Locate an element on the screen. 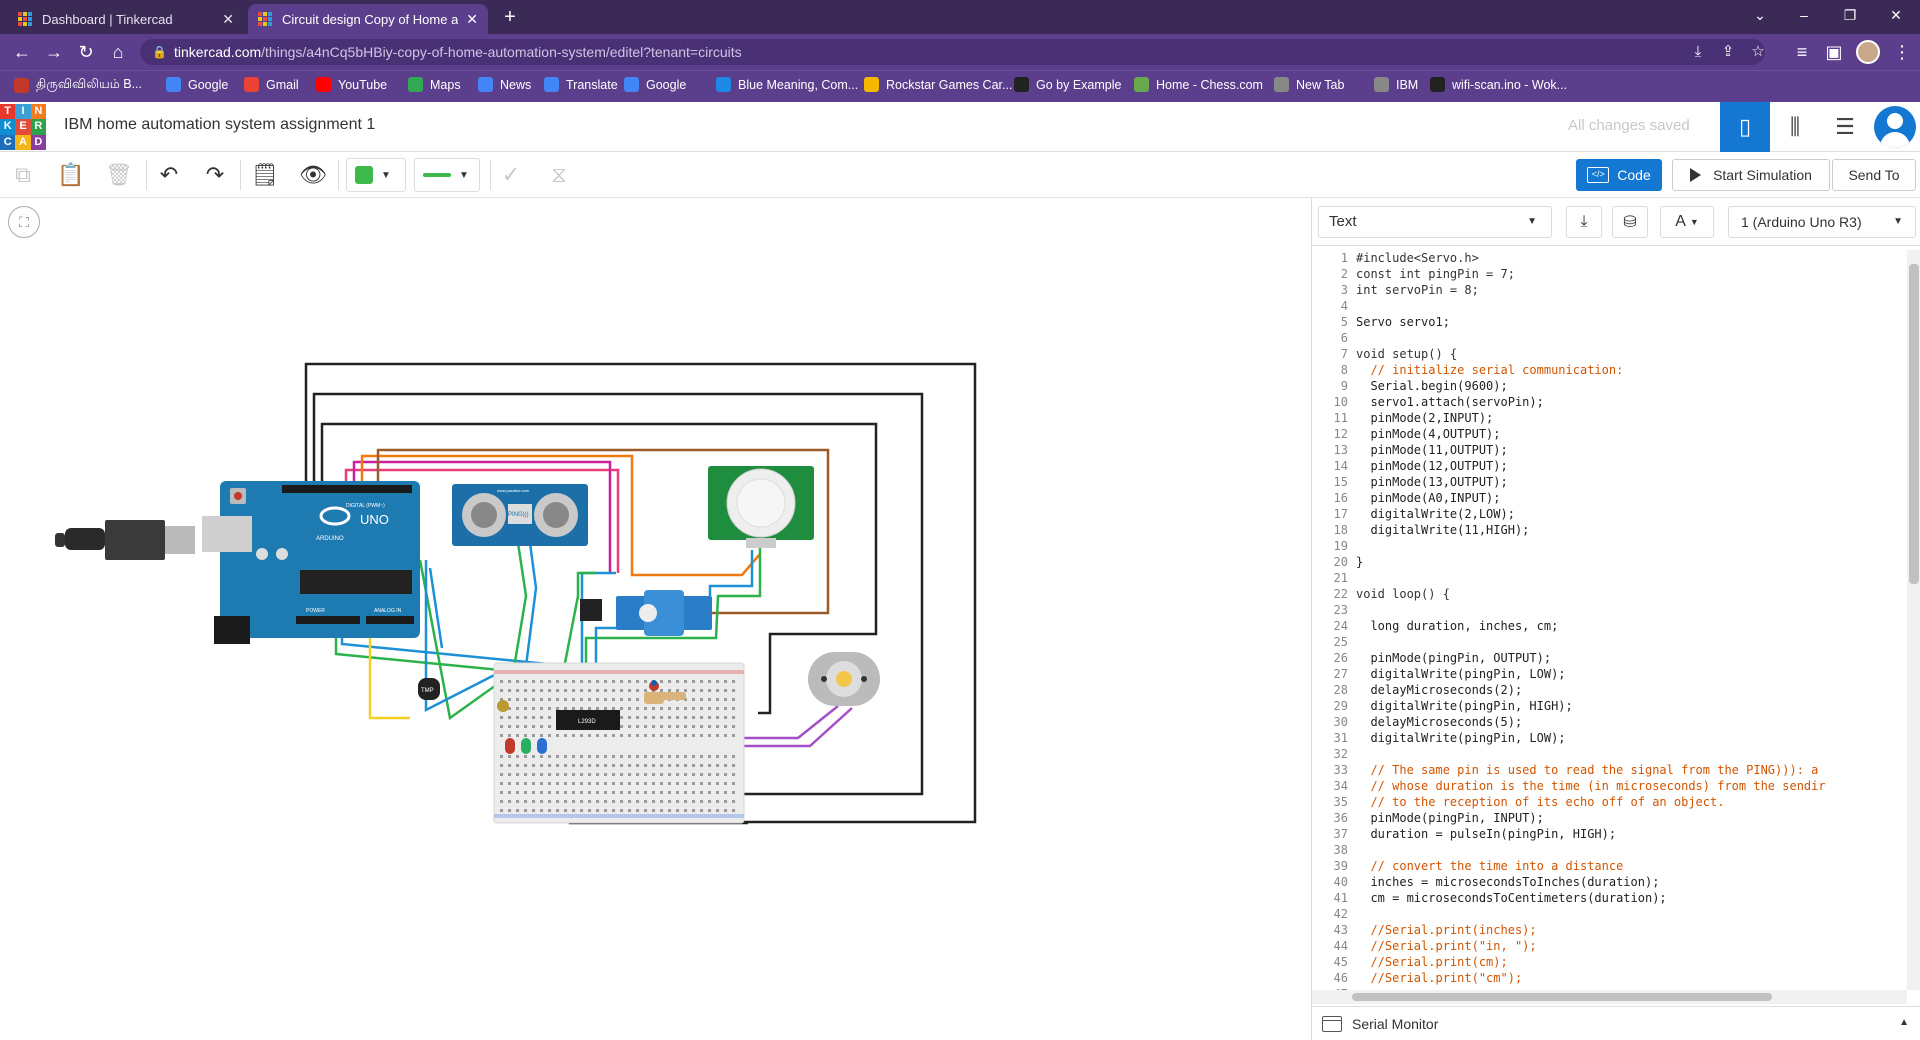 This screenshot has width=1920, height=1040. send-to-button: Send To is located at coordinates (1874, 175).